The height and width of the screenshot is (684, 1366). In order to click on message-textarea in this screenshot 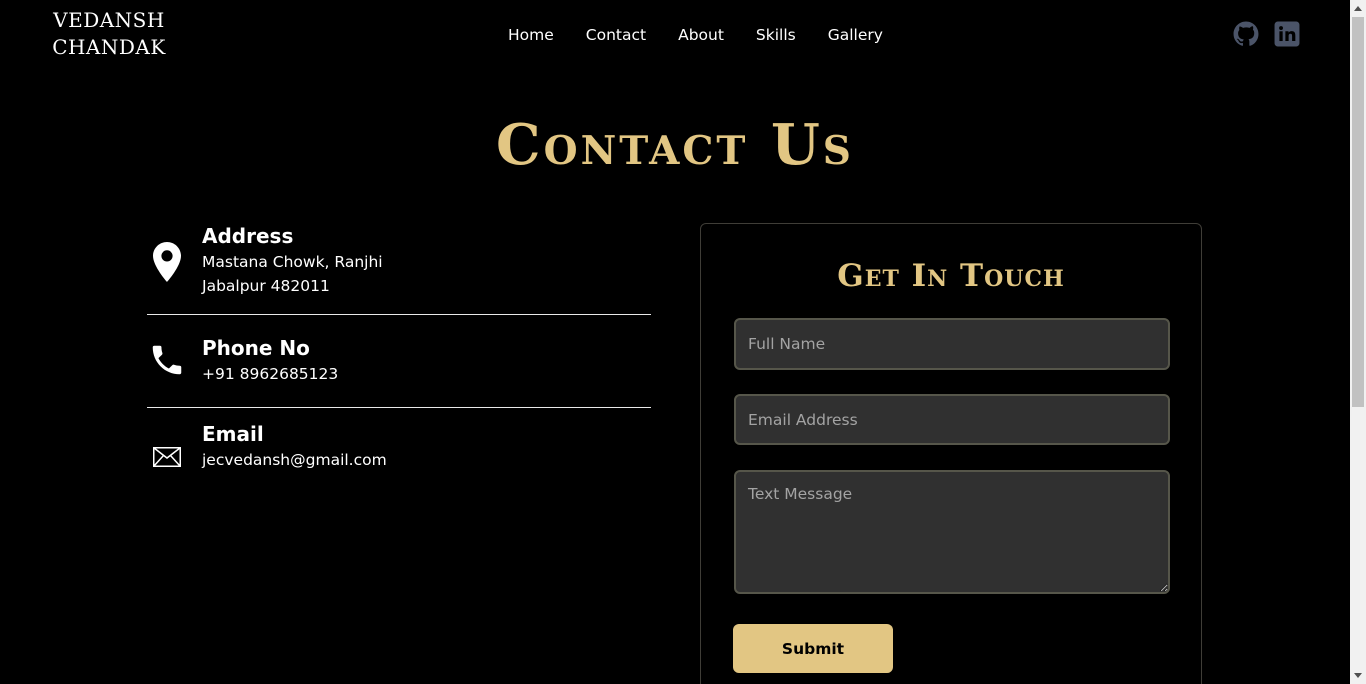, I will do `click(952, 532)`.